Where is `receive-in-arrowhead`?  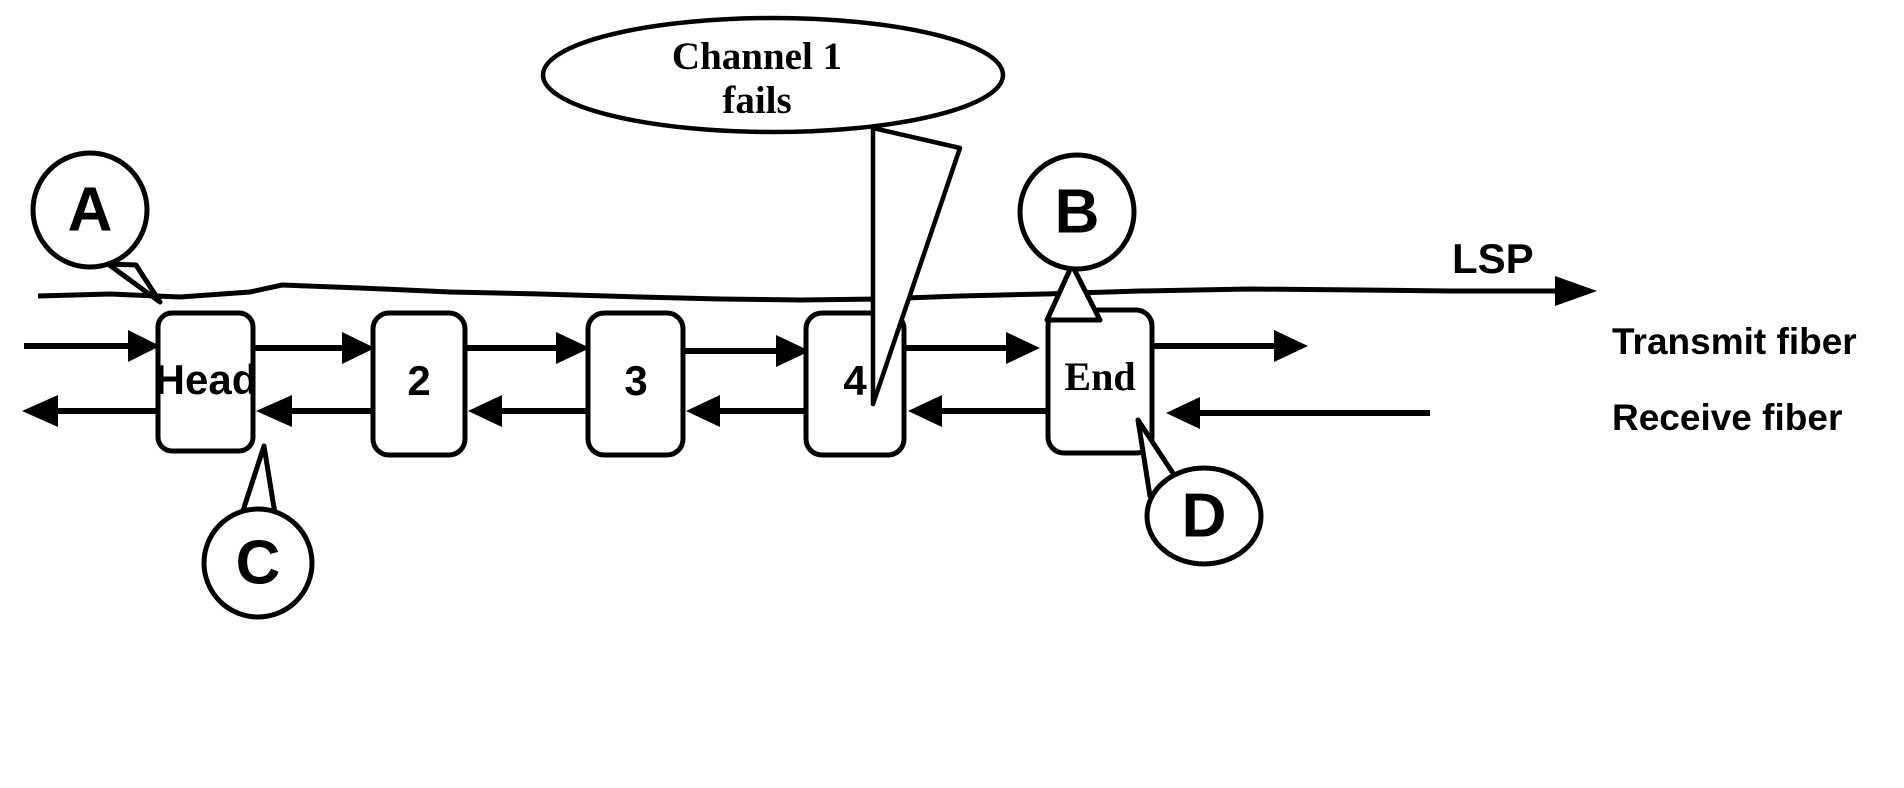
receive-in-arrowhead is located at coordinates (1183, 413).